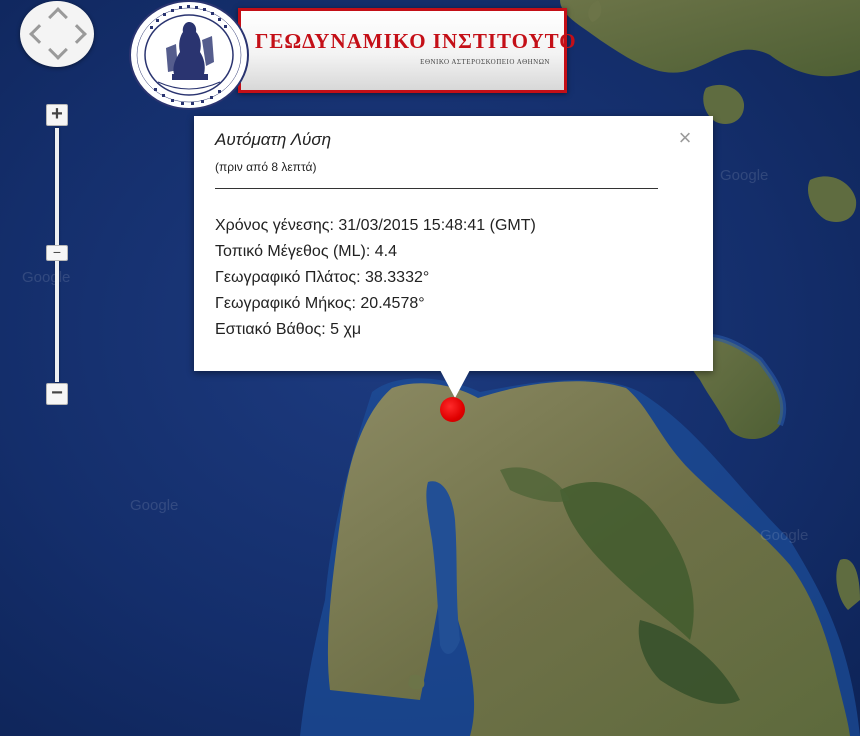  Describe the element at coordinates (452, 409) in the screenshot. I see `epicenter-marker` at that location.